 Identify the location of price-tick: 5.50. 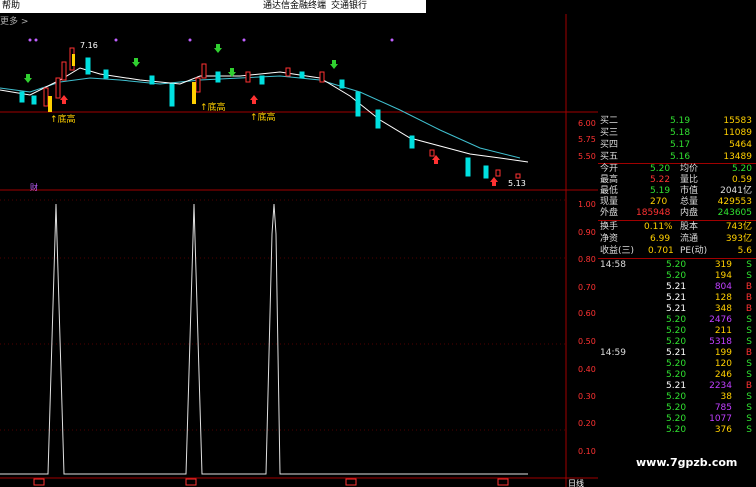
(587, 156).